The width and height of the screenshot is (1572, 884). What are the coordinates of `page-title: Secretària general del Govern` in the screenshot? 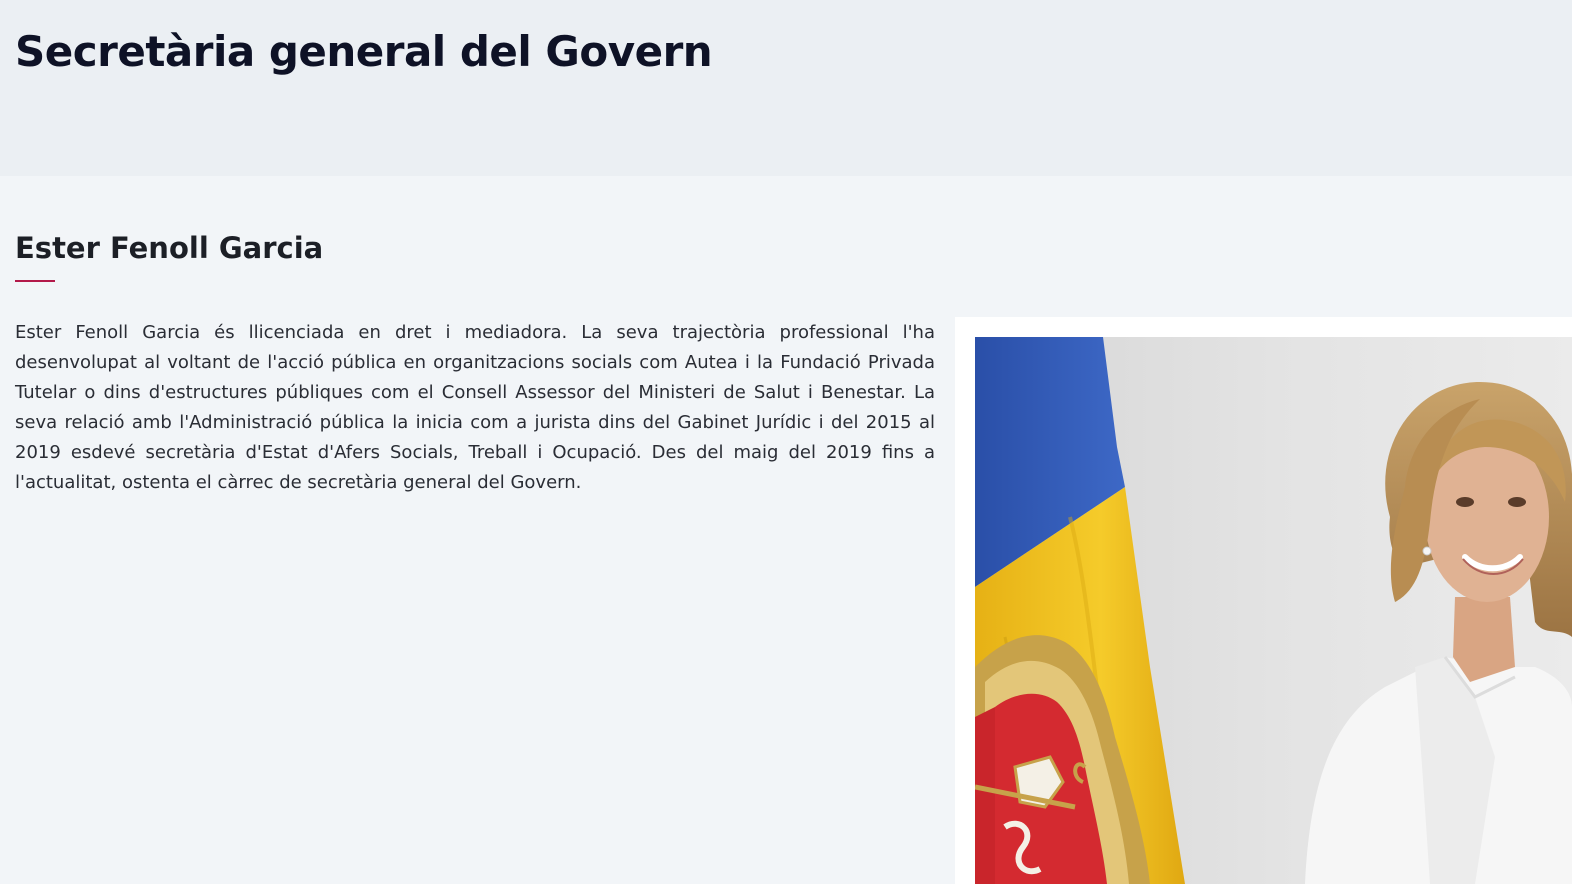 It's located at (364, 51).